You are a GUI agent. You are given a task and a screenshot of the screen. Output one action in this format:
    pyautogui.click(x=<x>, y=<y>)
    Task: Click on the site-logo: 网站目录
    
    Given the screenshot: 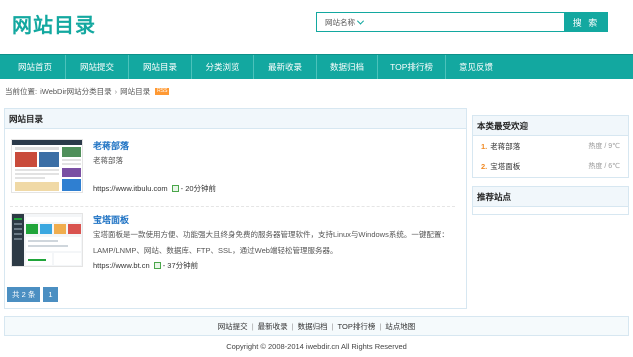 What is the action you would take?
    pyautogui.click(x=54, y=23)
    